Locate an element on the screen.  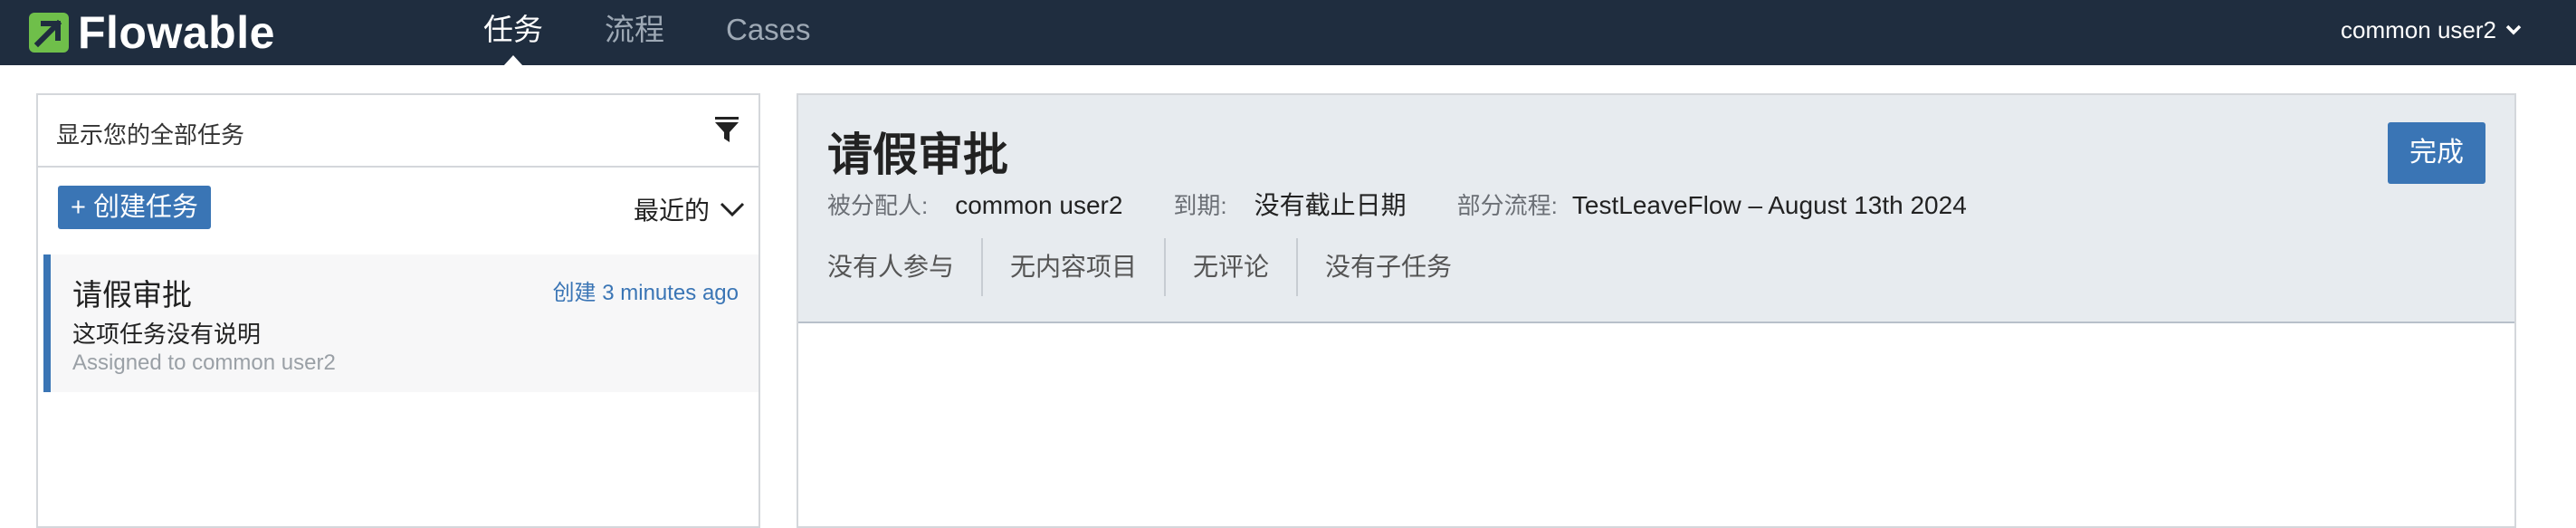
due-value: 没有截止日期 is located at coordinates (1331, 204).